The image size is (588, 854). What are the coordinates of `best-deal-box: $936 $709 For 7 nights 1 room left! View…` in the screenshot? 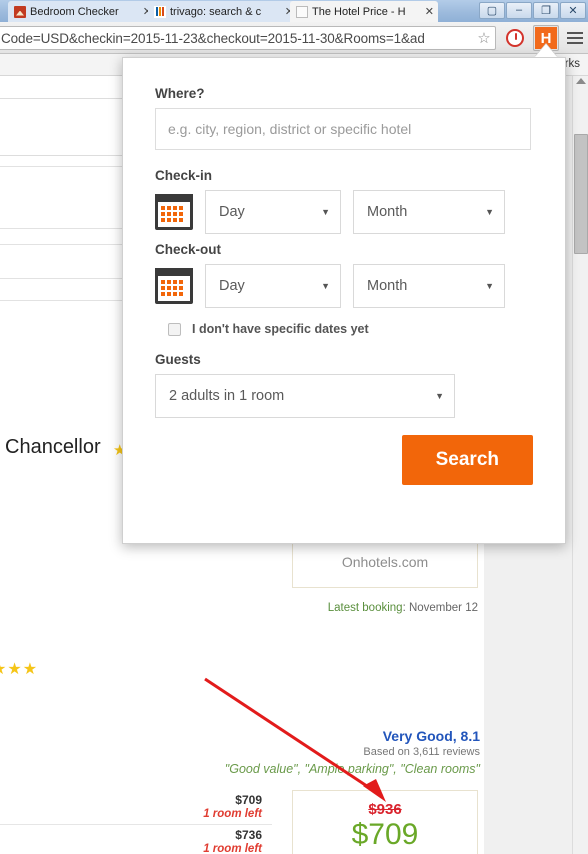 It's located at (385, 822).